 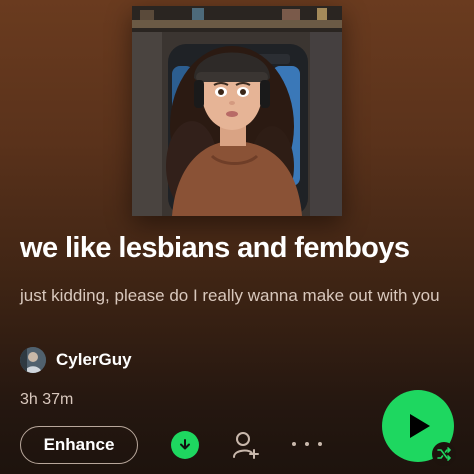 I want to click on enhance-label: Enhance, so click(x=79, y=444).